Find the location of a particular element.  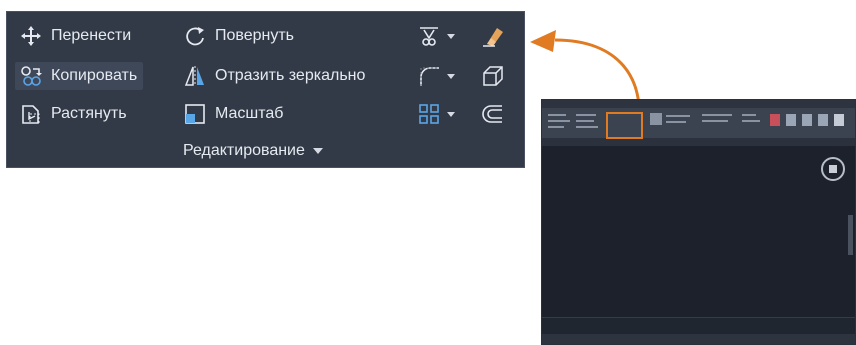

offset-button is located at coordinates (493, 114).